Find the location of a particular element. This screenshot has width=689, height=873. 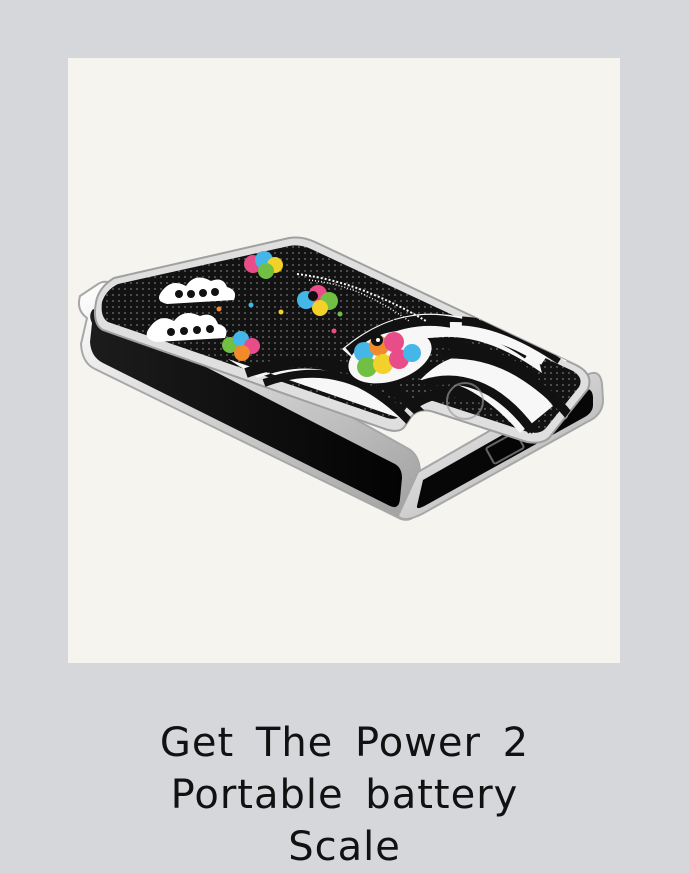

product-title-line-3: Scale is located at coordinates (344, 847).